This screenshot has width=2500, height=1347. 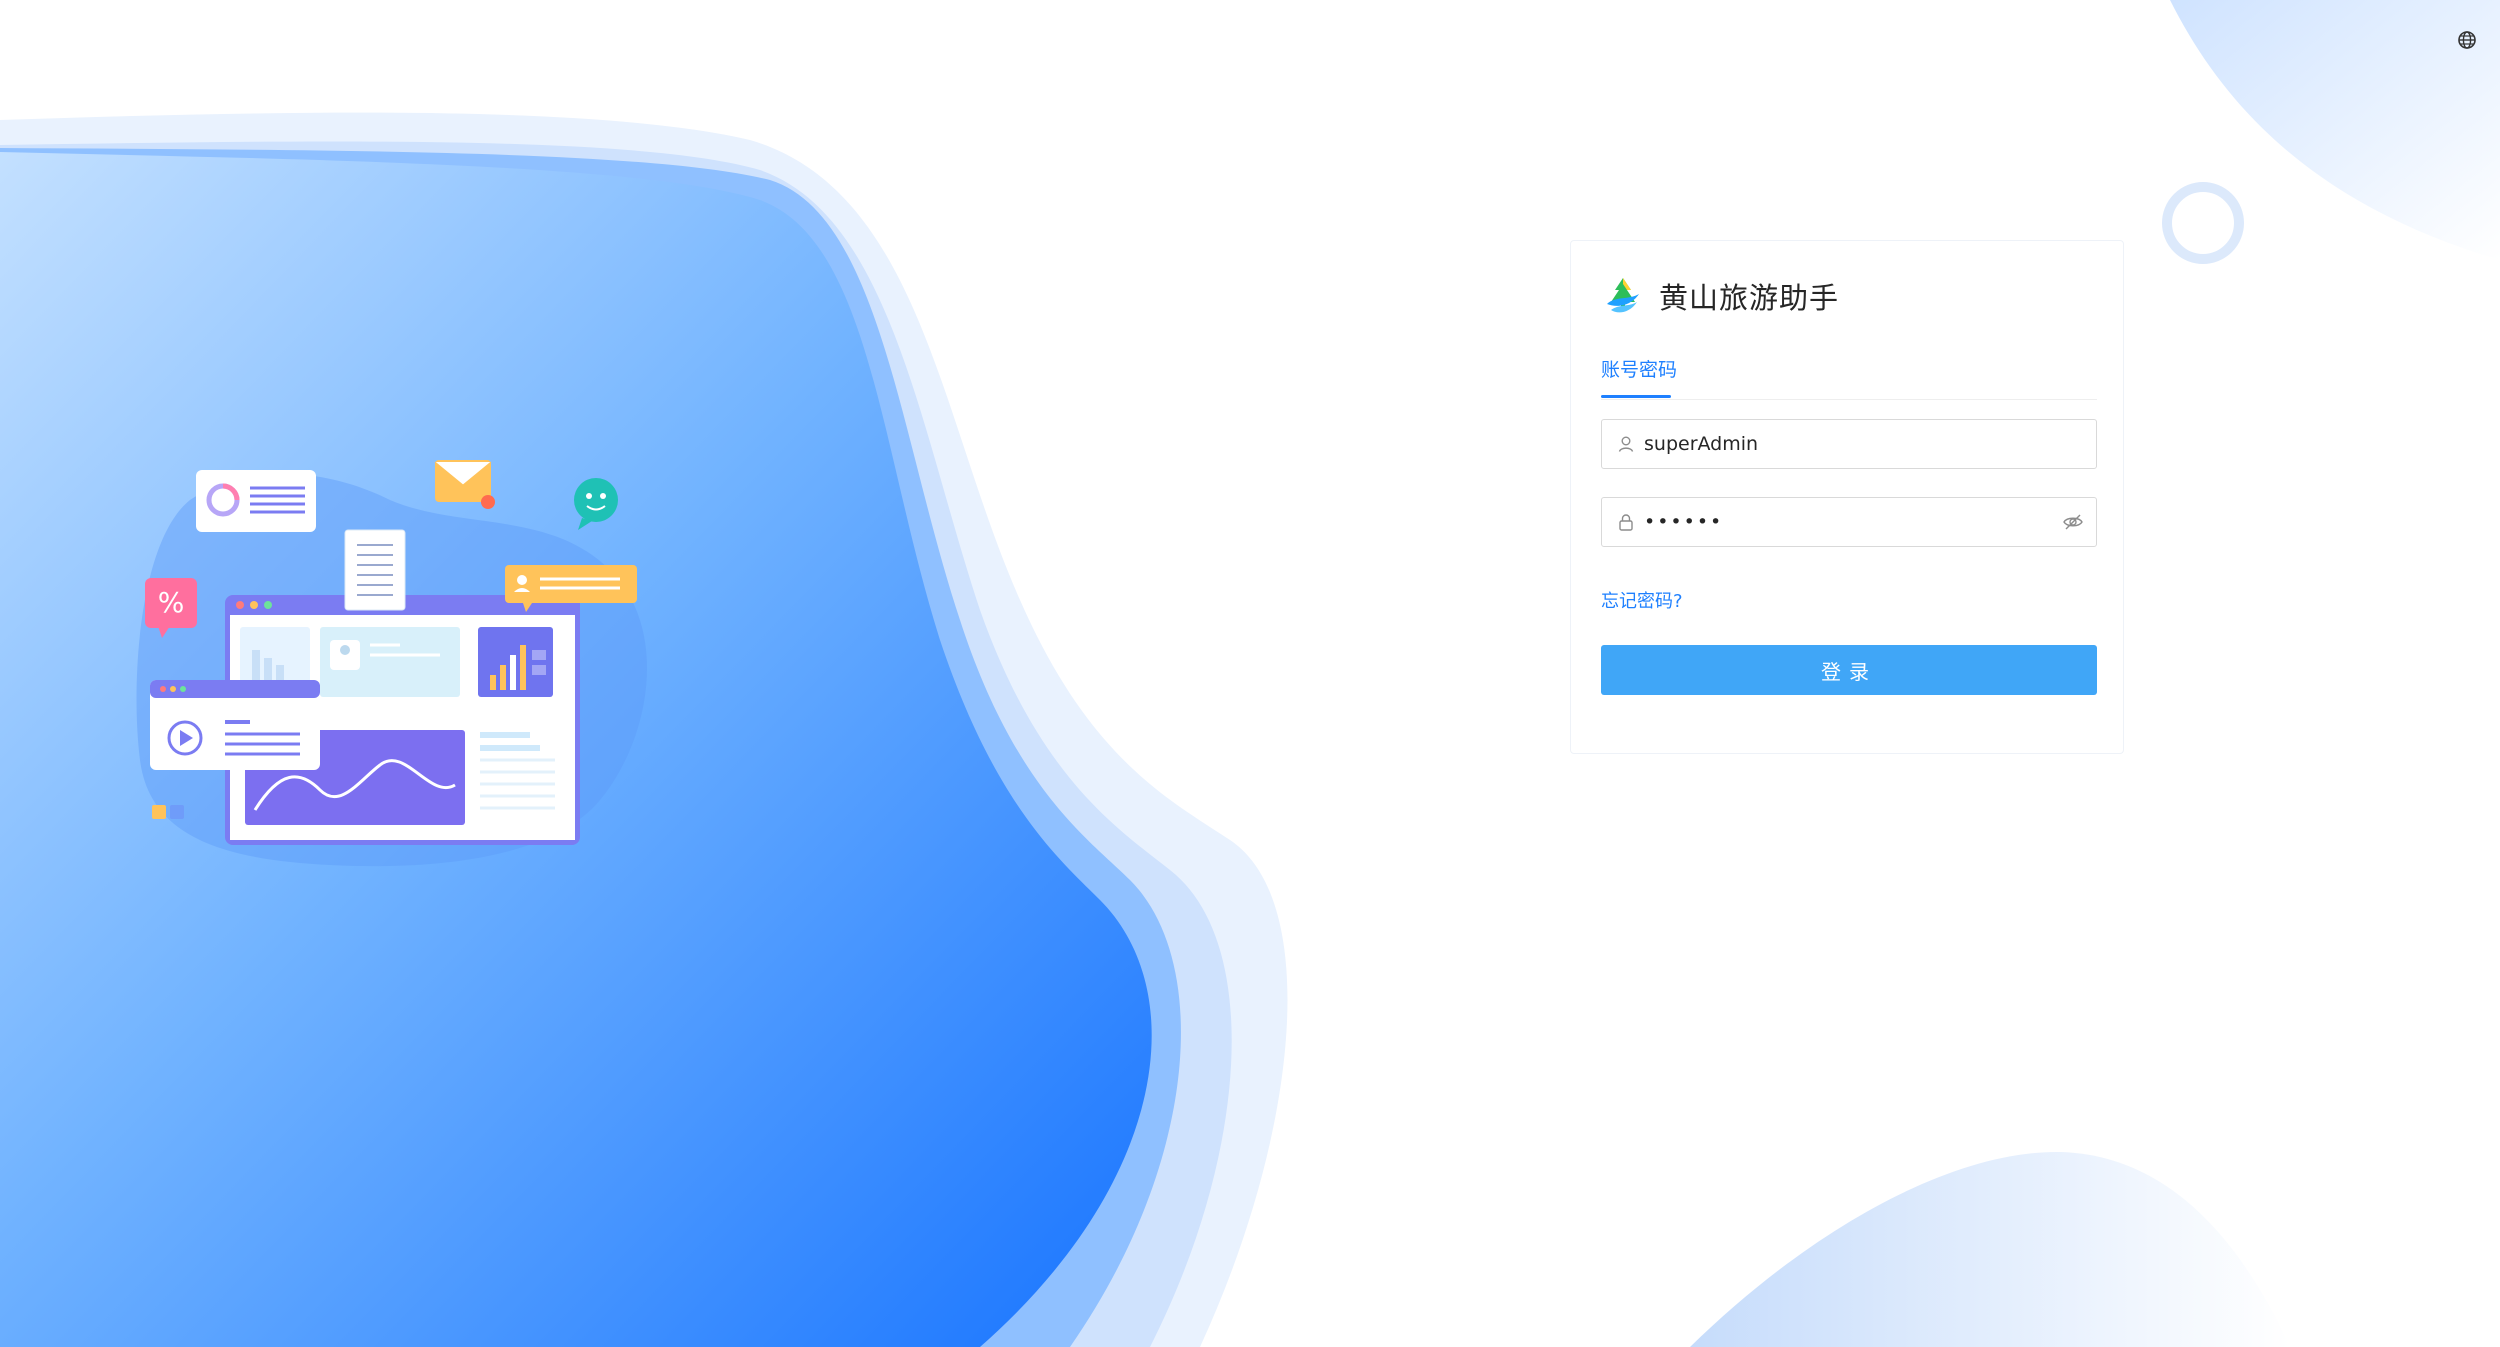 I want to click on username-field, so click(x=1849, y=444).